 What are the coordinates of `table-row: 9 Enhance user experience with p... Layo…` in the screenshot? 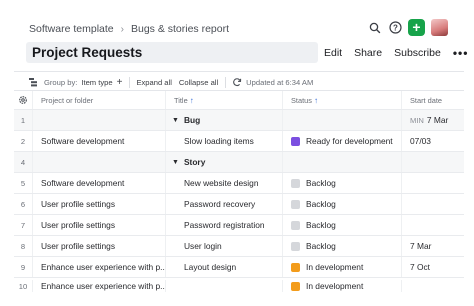 It's located at (239, 267).